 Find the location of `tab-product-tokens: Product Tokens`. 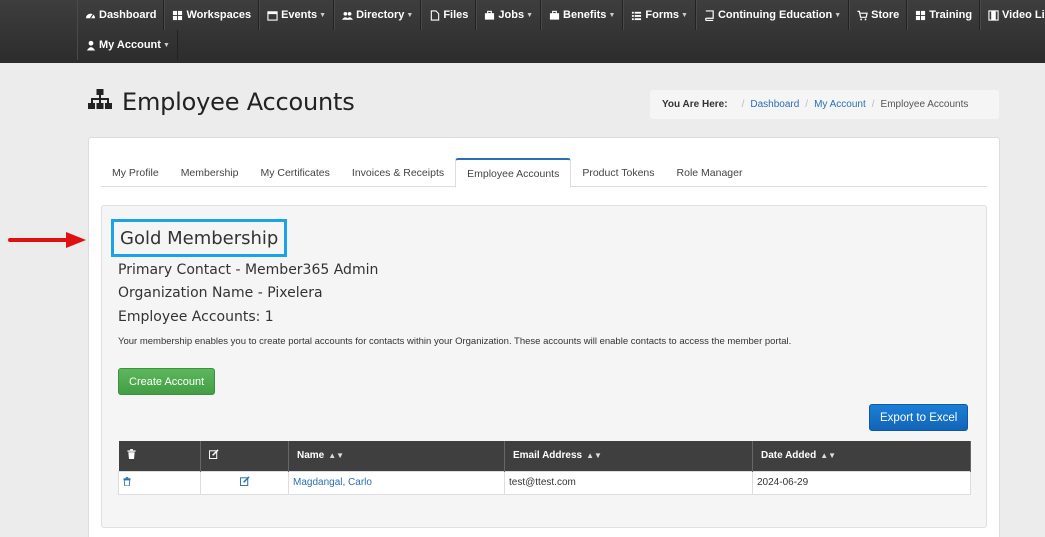

tab-product-tokens: Product Tokens is located at coordinates (618, 172).